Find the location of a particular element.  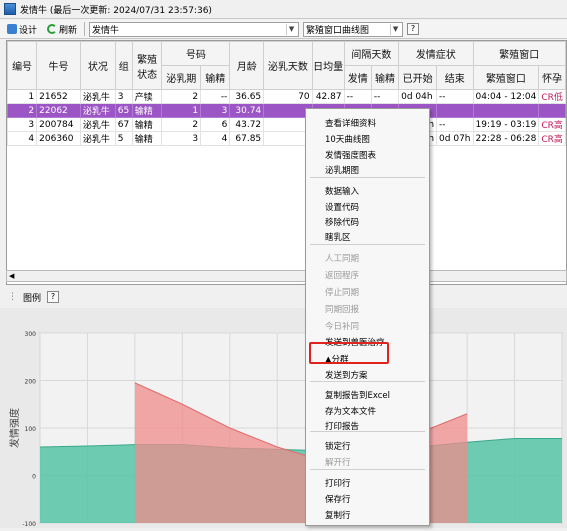

menu-item: 数据输入 is located at coordinates (342, 191).